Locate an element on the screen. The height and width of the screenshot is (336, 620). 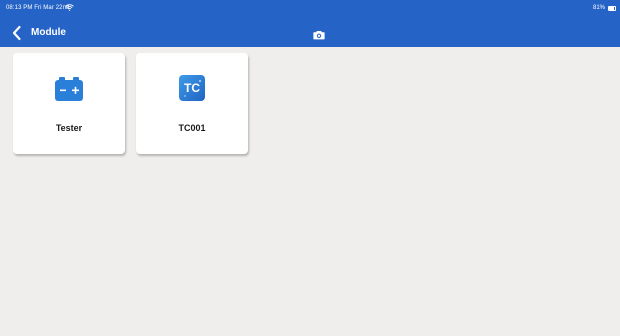
battery-icon is located at coordinates (612, 8).